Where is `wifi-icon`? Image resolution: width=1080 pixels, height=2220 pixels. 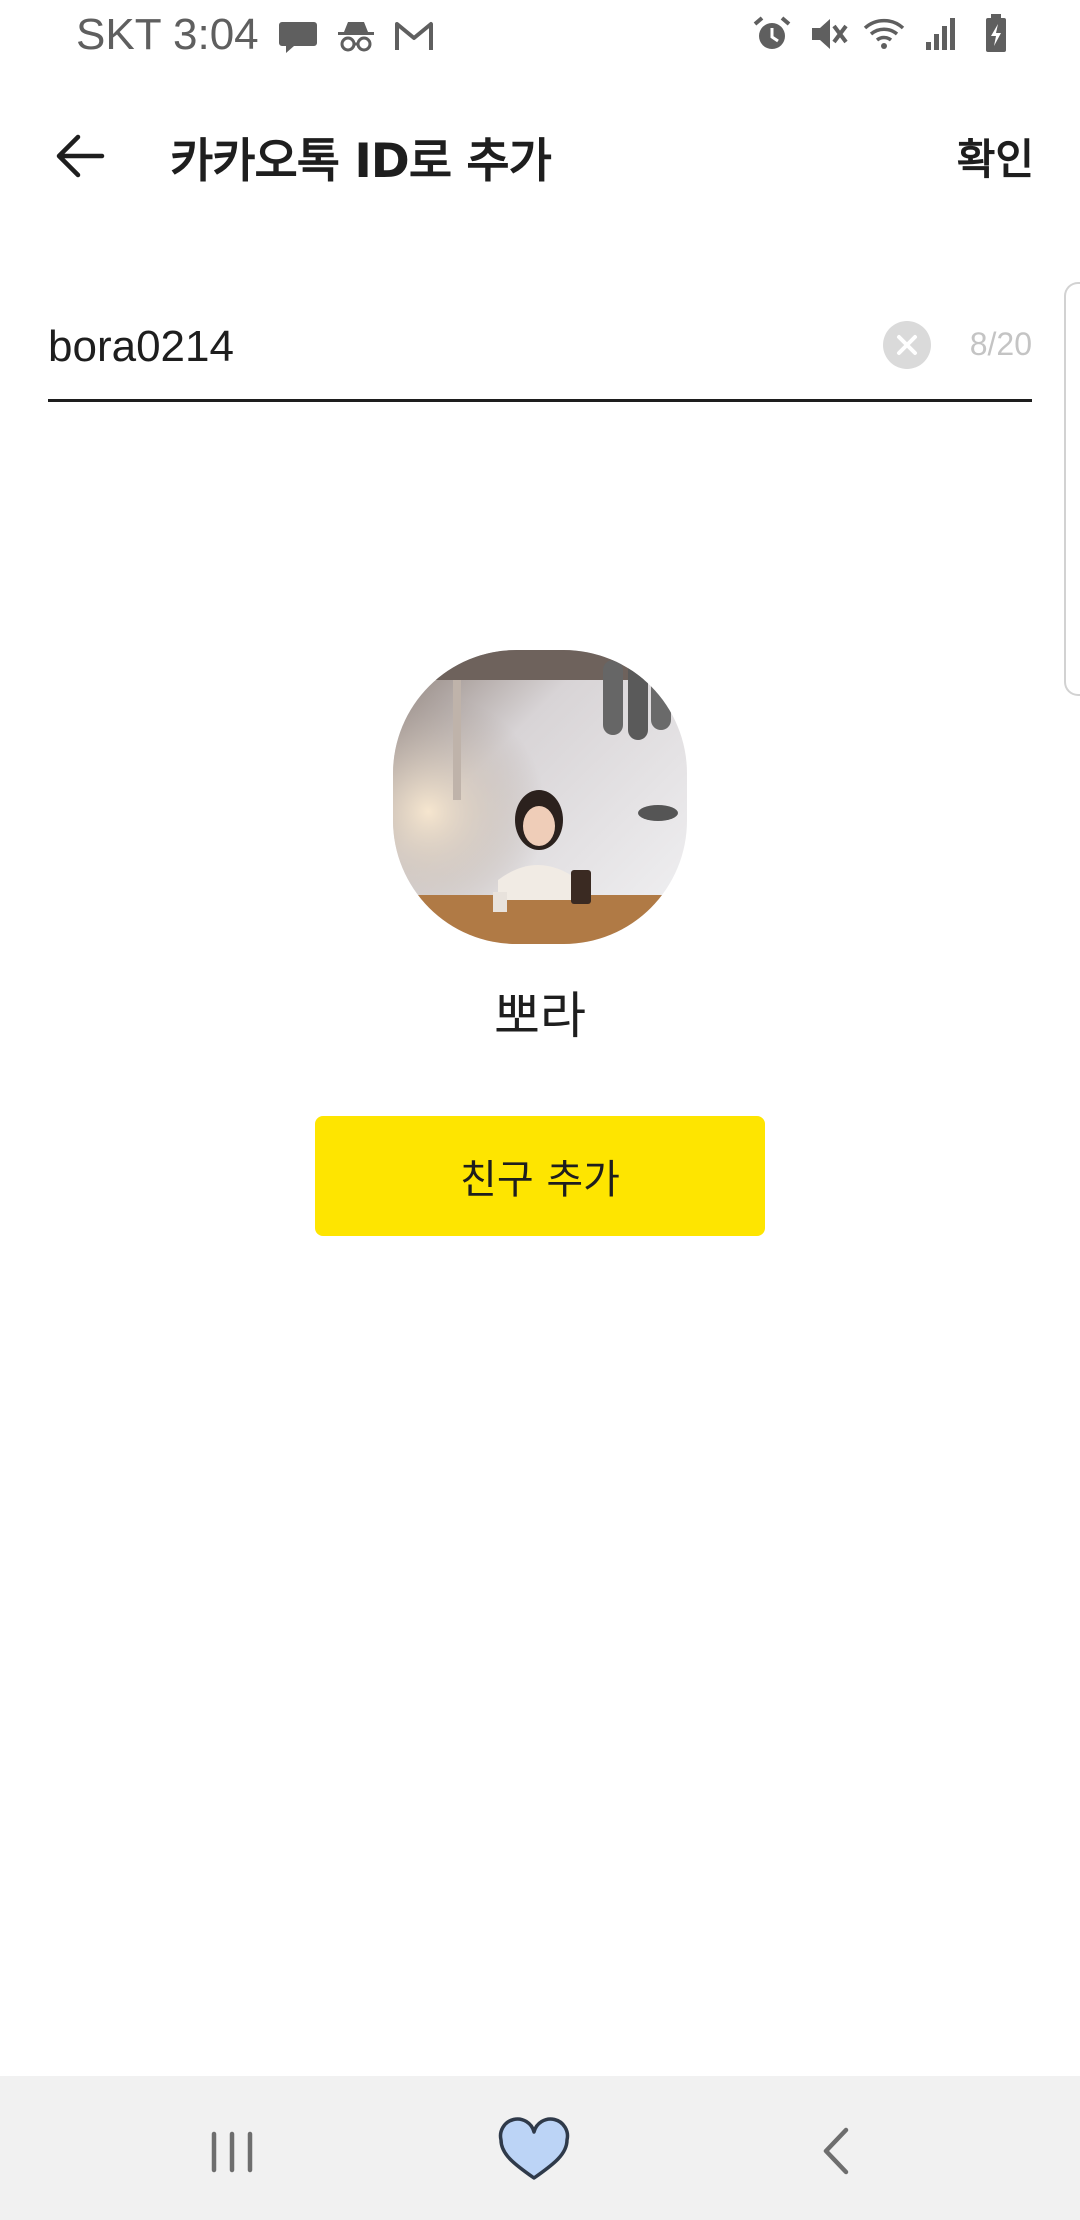 wifi-icon is located at coordinates (884, 33).